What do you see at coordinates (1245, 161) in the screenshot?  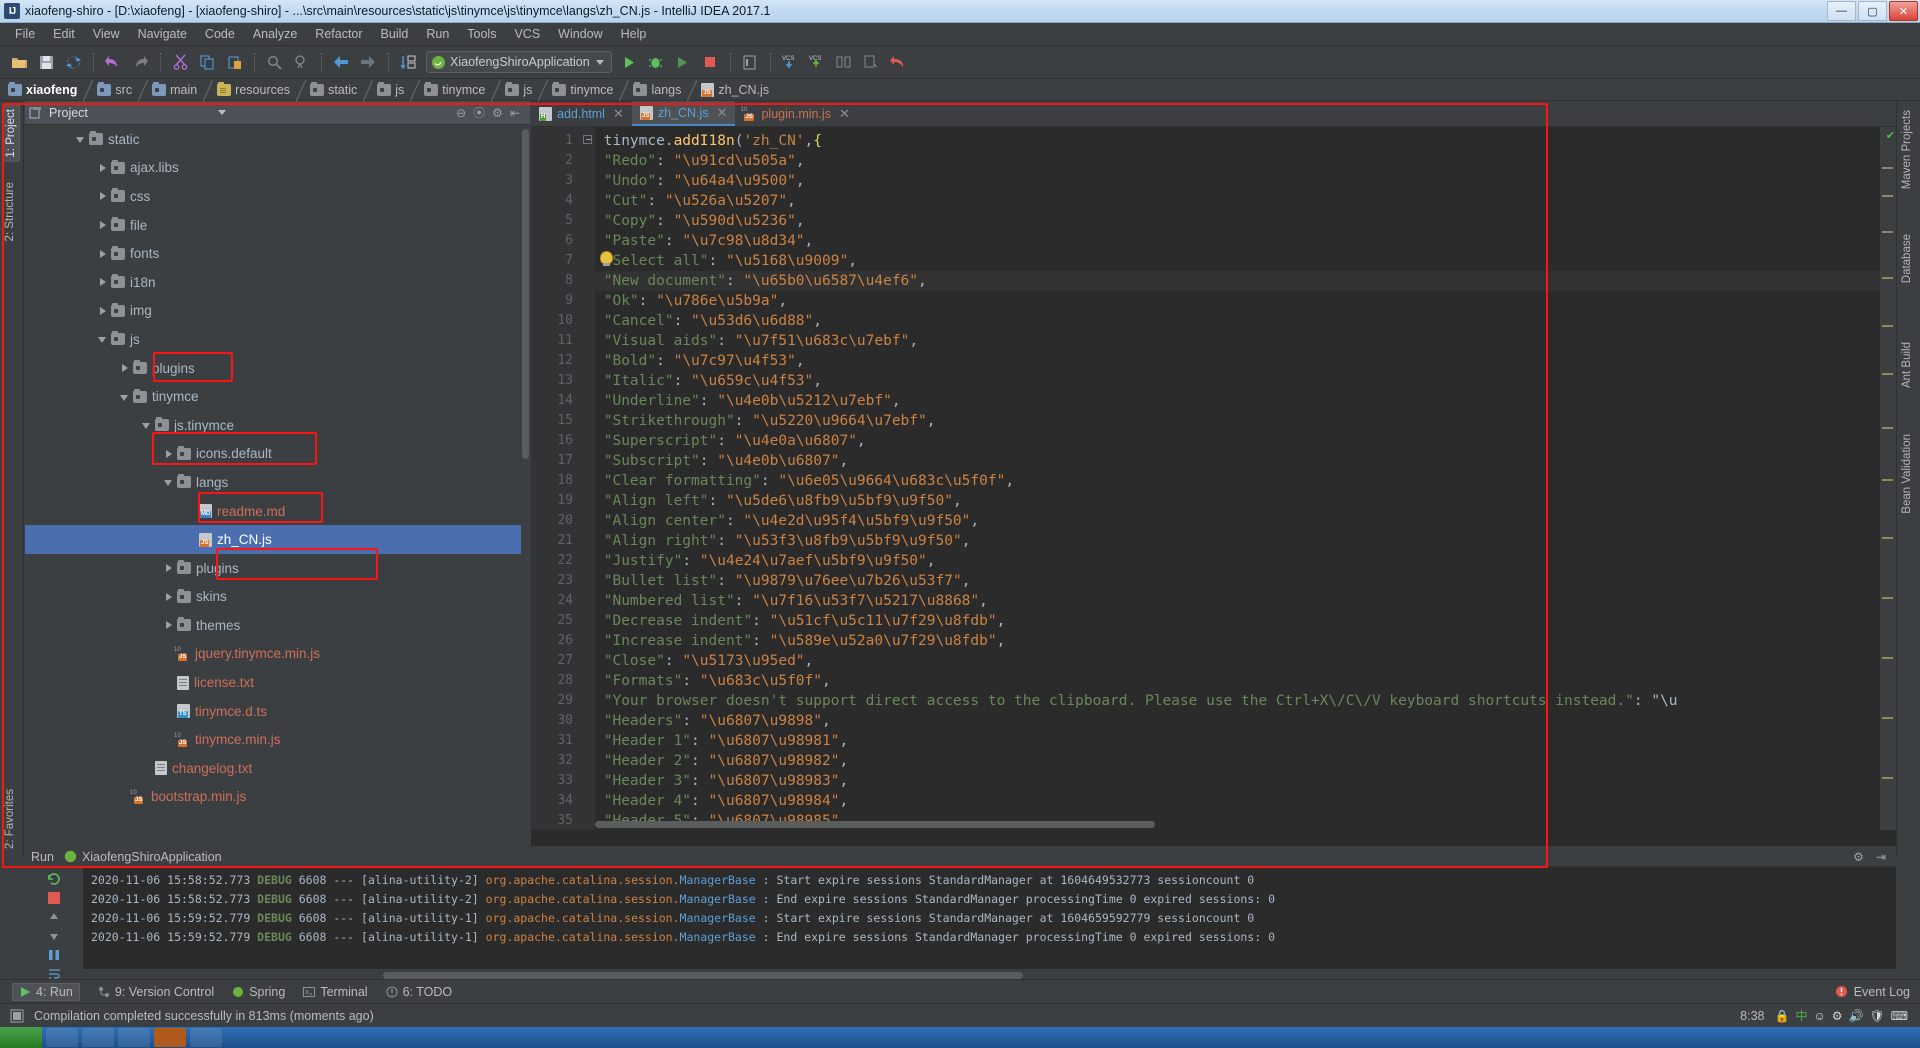 I see `code-line: "Redo": "\u91cd\u505a",` at bounding box center [1245, 161].